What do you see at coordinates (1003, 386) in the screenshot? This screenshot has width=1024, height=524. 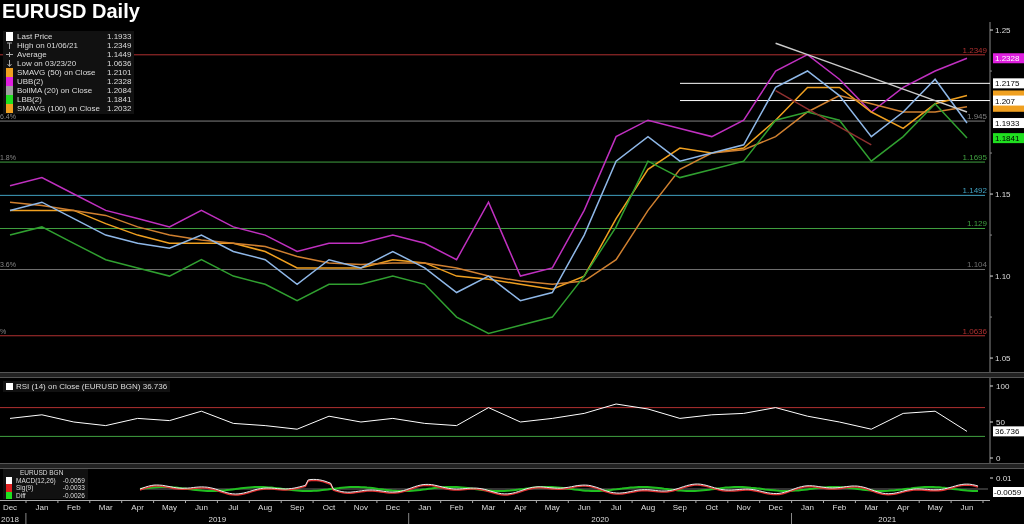 I see `axis-tick-label: 100` at bounding box center [1003, 386].